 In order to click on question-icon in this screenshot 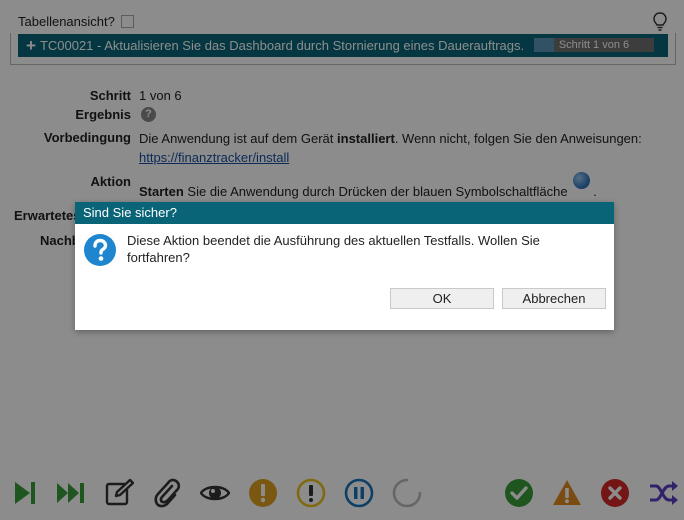, I will do `click(100, 250)`.